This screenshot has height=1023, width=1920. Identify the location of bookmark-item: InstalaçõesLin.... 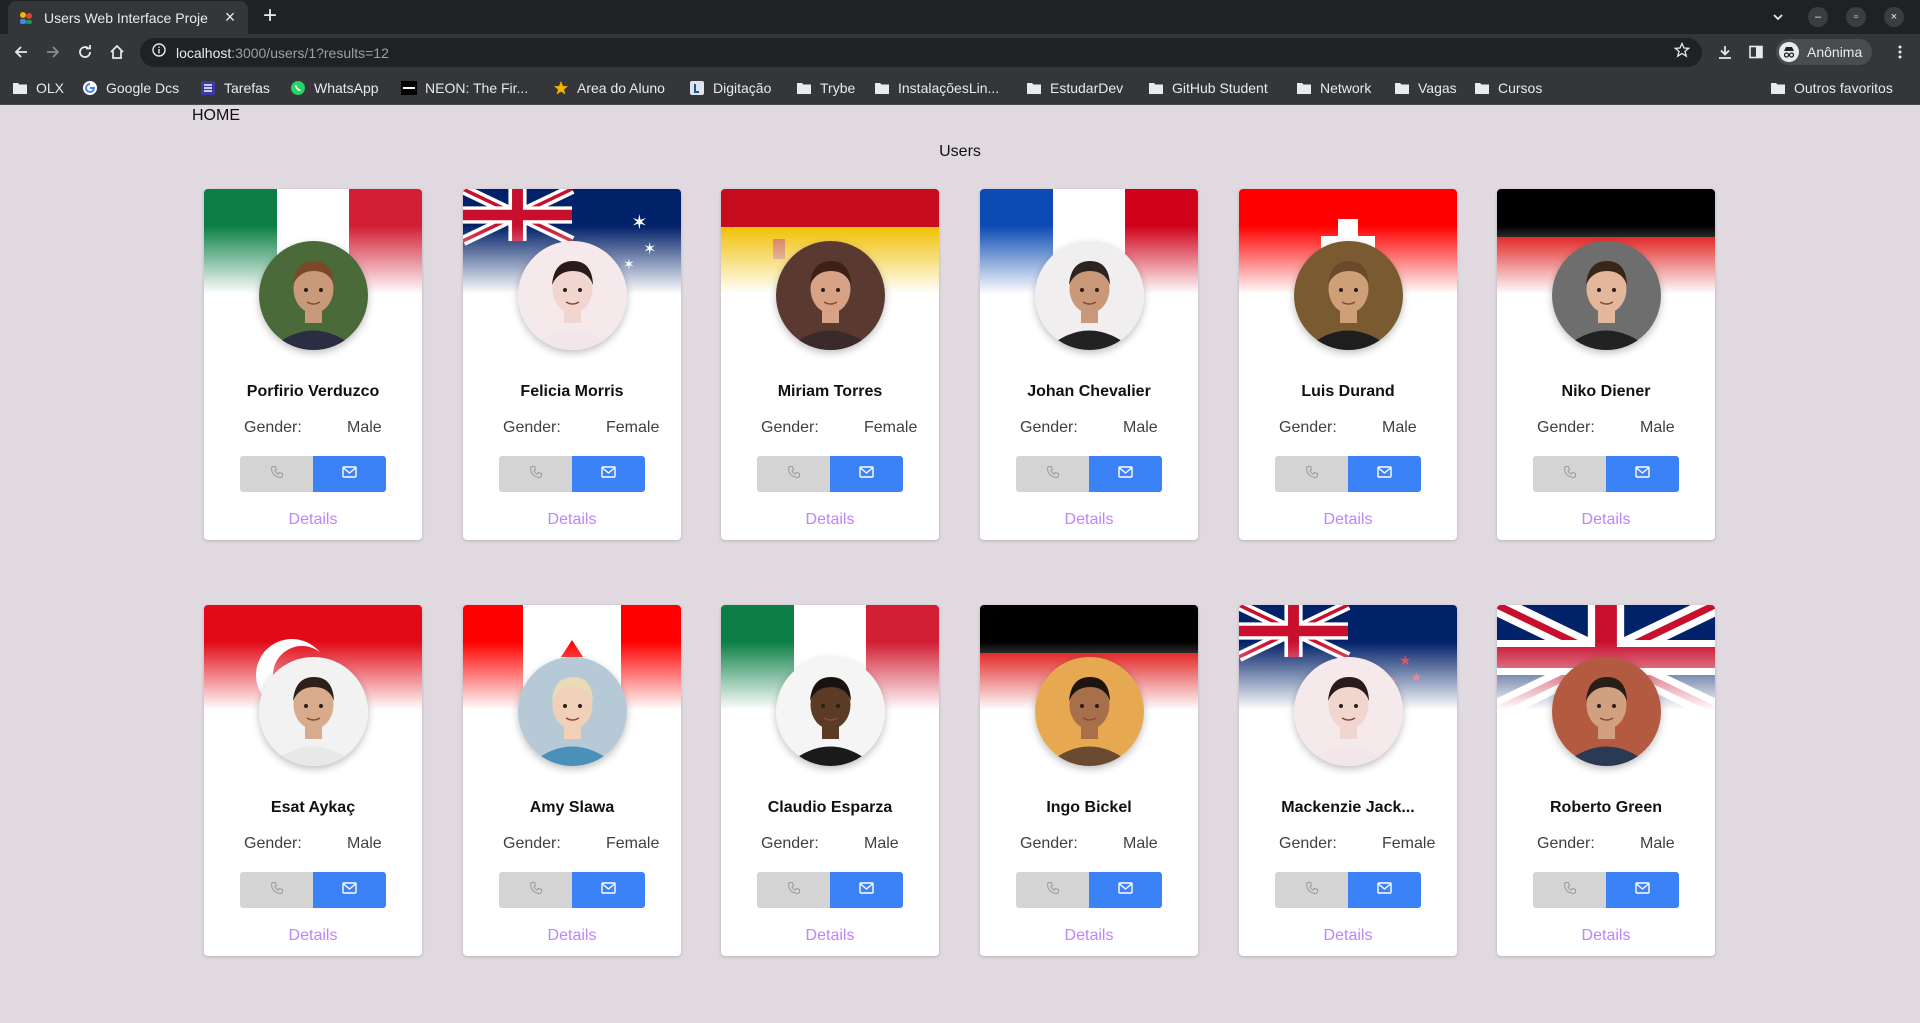
(936, 88).